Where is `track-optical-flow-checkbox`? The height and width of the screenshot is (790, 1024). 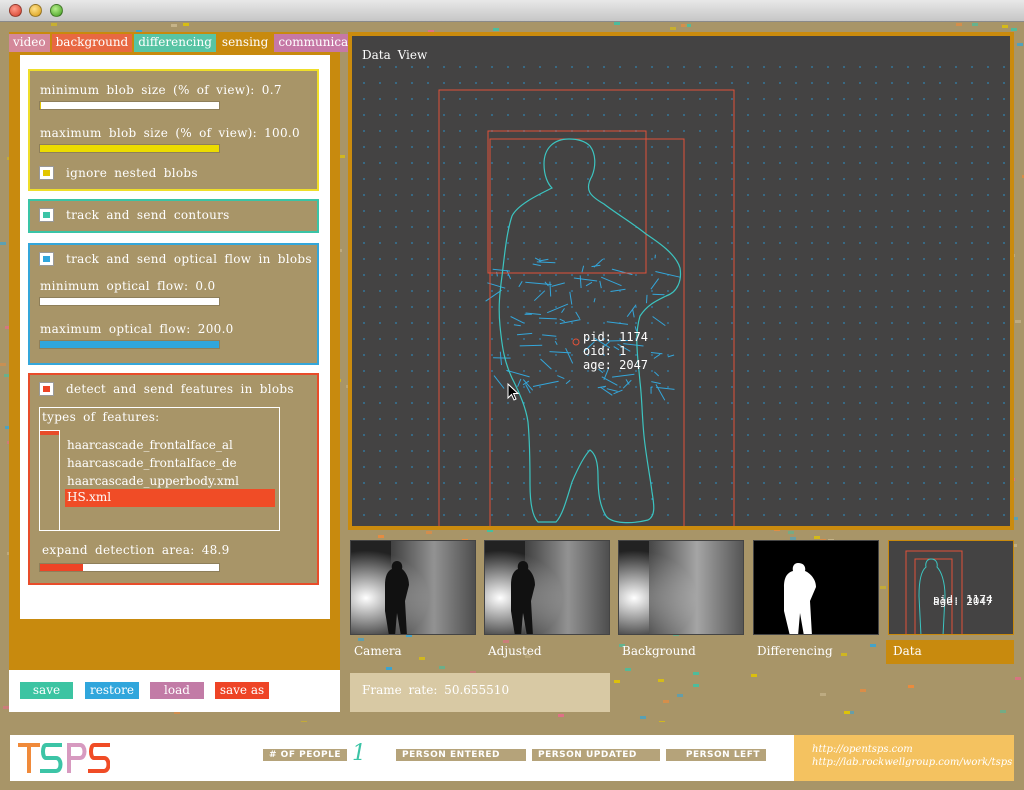 track-optical-flow-checkbox is located at coordinates (46, 259).